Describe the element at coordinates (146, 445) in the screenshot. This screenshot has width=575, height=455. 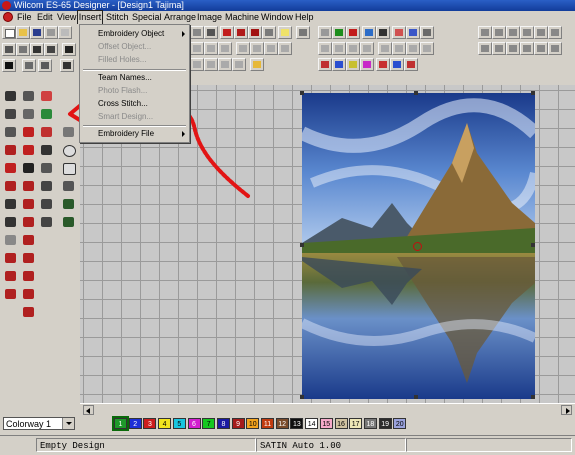
I see `status-design: Empty Design` at that location.